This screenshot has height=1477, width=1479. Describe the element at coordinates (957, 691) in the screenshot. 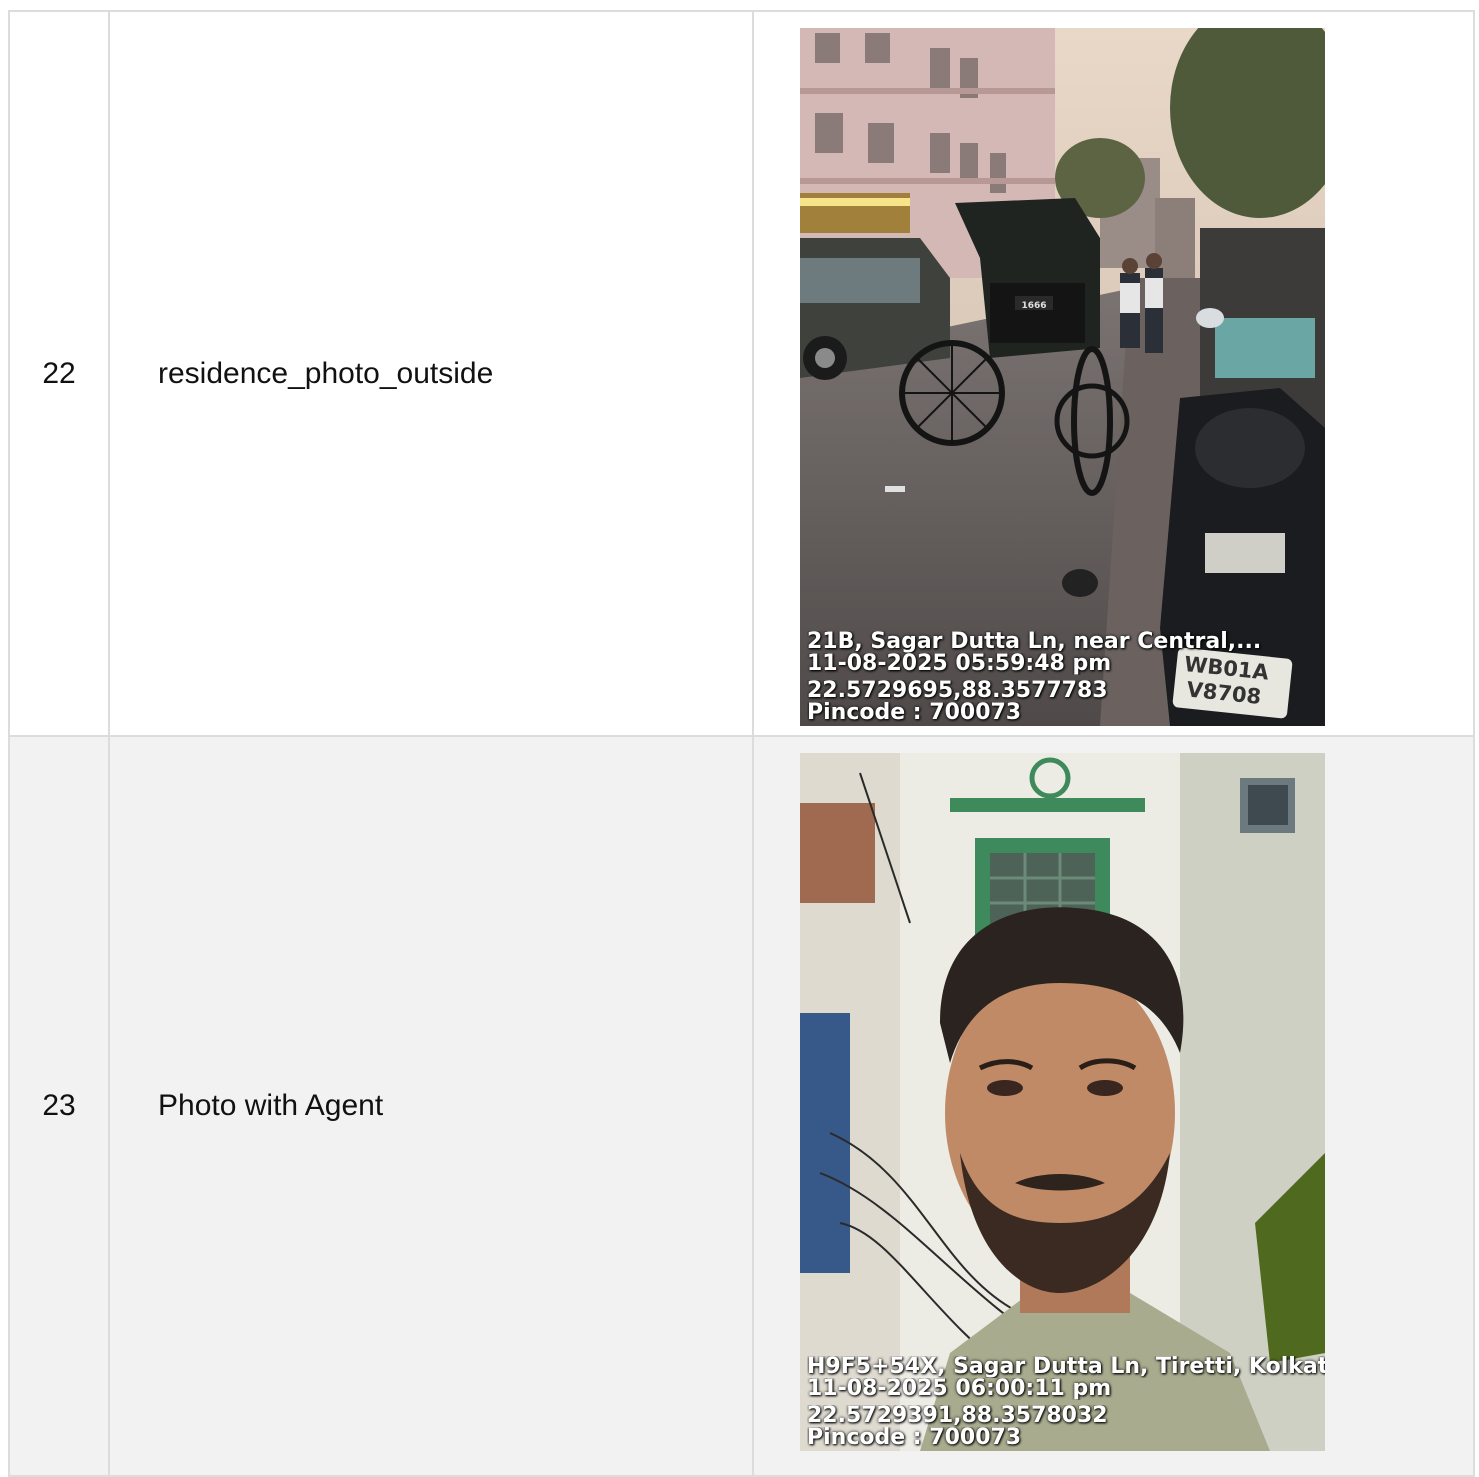

I see `stamp-coords: 22.5729695,88.3577783` at that location.